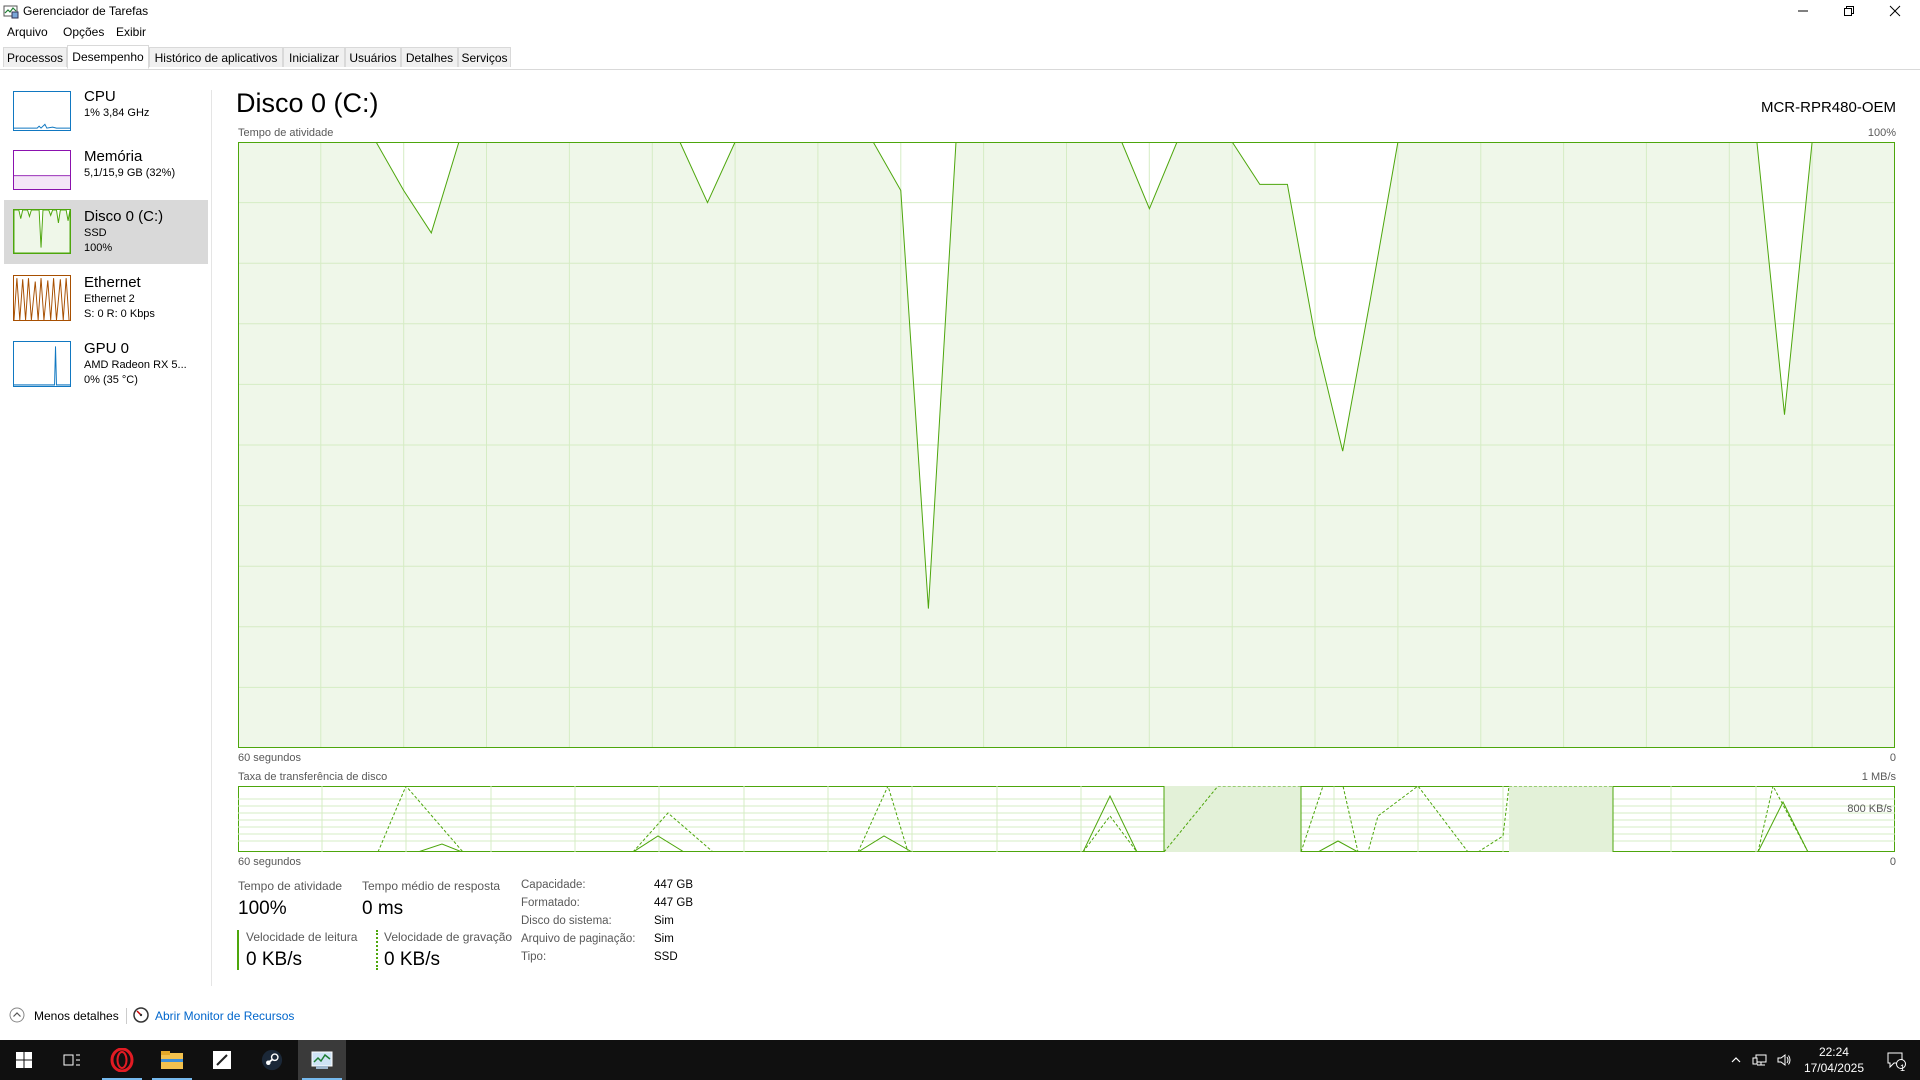 This screenshot has height=1080, width=1920. Describe the element at coordinates (11, 11) in the screenshot. I see `task-manager-icon` at that location.